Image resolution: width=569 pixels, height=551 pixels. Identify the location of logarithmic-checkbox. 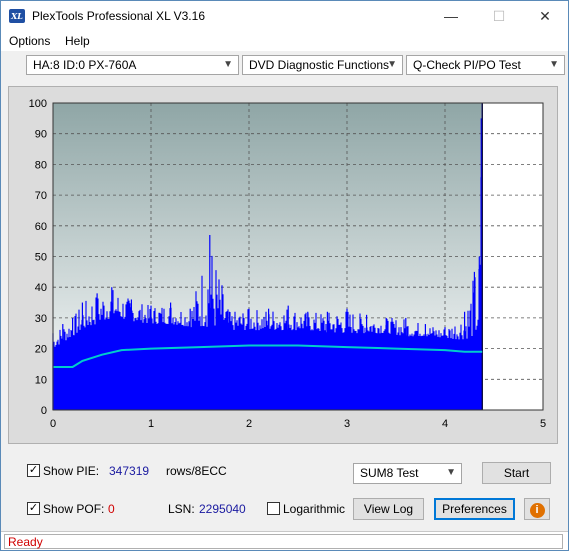
(273, 508).